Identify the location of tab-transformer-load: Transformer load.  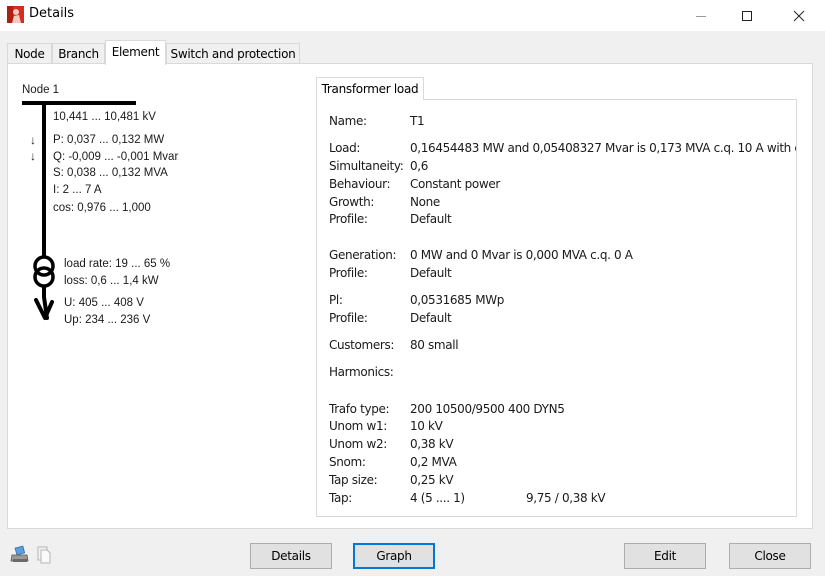
(370, 88).